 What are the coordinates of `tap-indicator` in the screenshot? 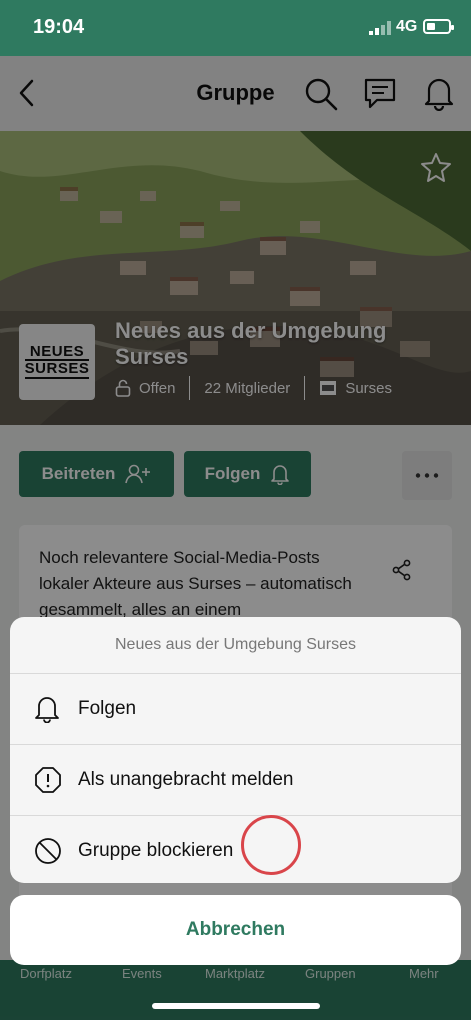 It's located at (271, 845).